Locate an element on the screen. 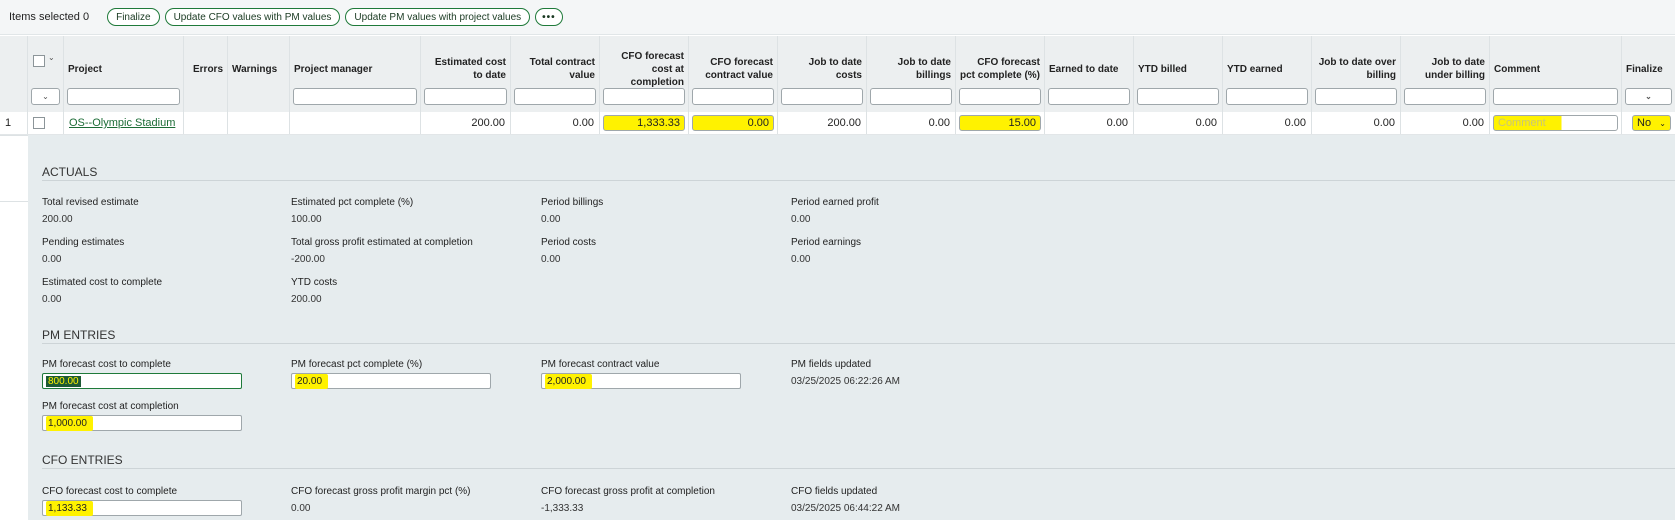  col-earned-to-date: Earned to date is located at coordinates (1089, 74).